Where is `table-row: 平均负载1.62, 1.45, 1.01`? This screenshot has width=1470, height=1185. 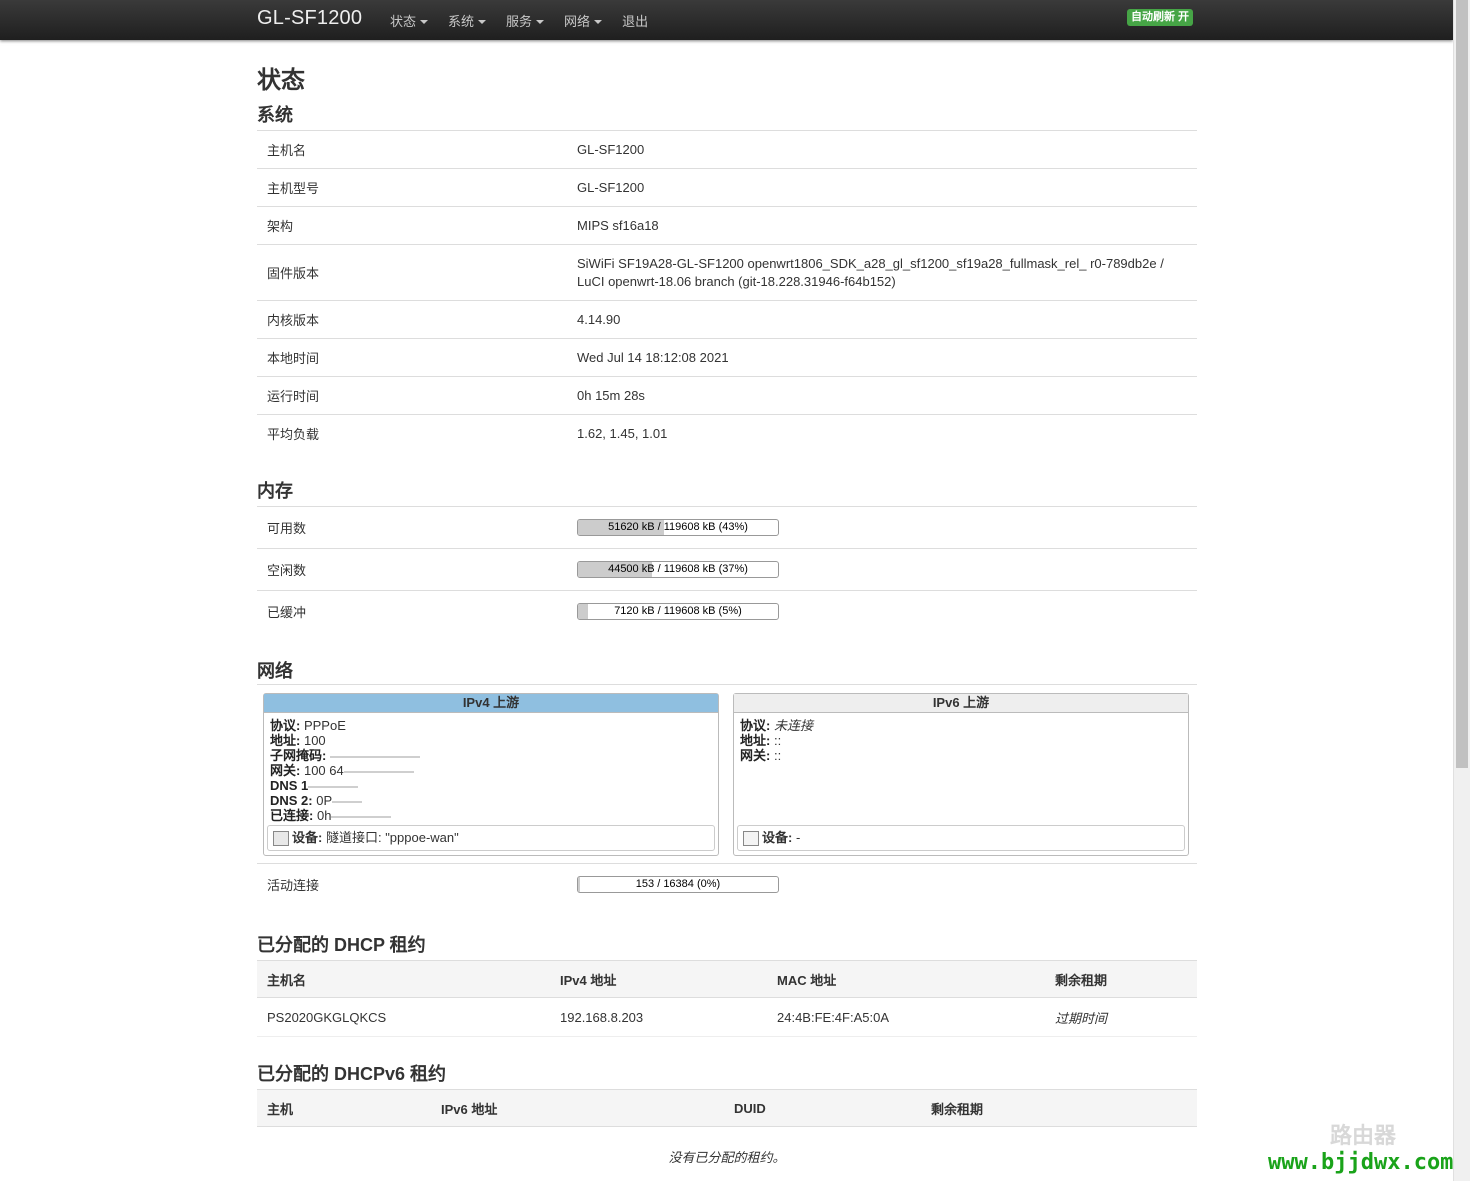
table-row: 平均负载1.62, 1.45, 1.01 is located at coordinates (727, 434).